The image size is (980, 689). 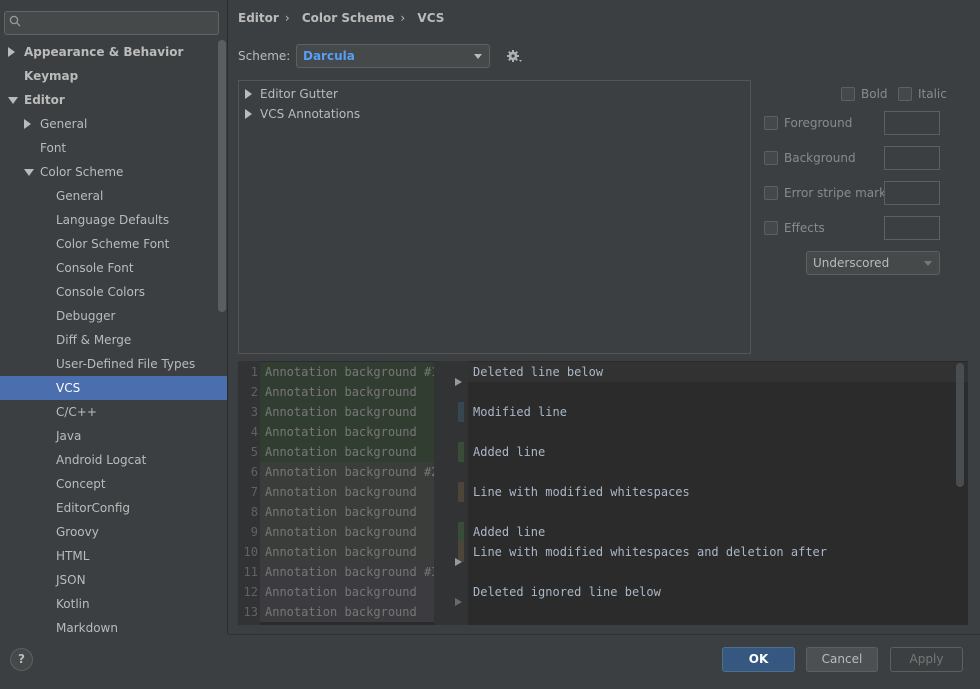 I want to click on help-button: ?, so click(x=21, y=659).